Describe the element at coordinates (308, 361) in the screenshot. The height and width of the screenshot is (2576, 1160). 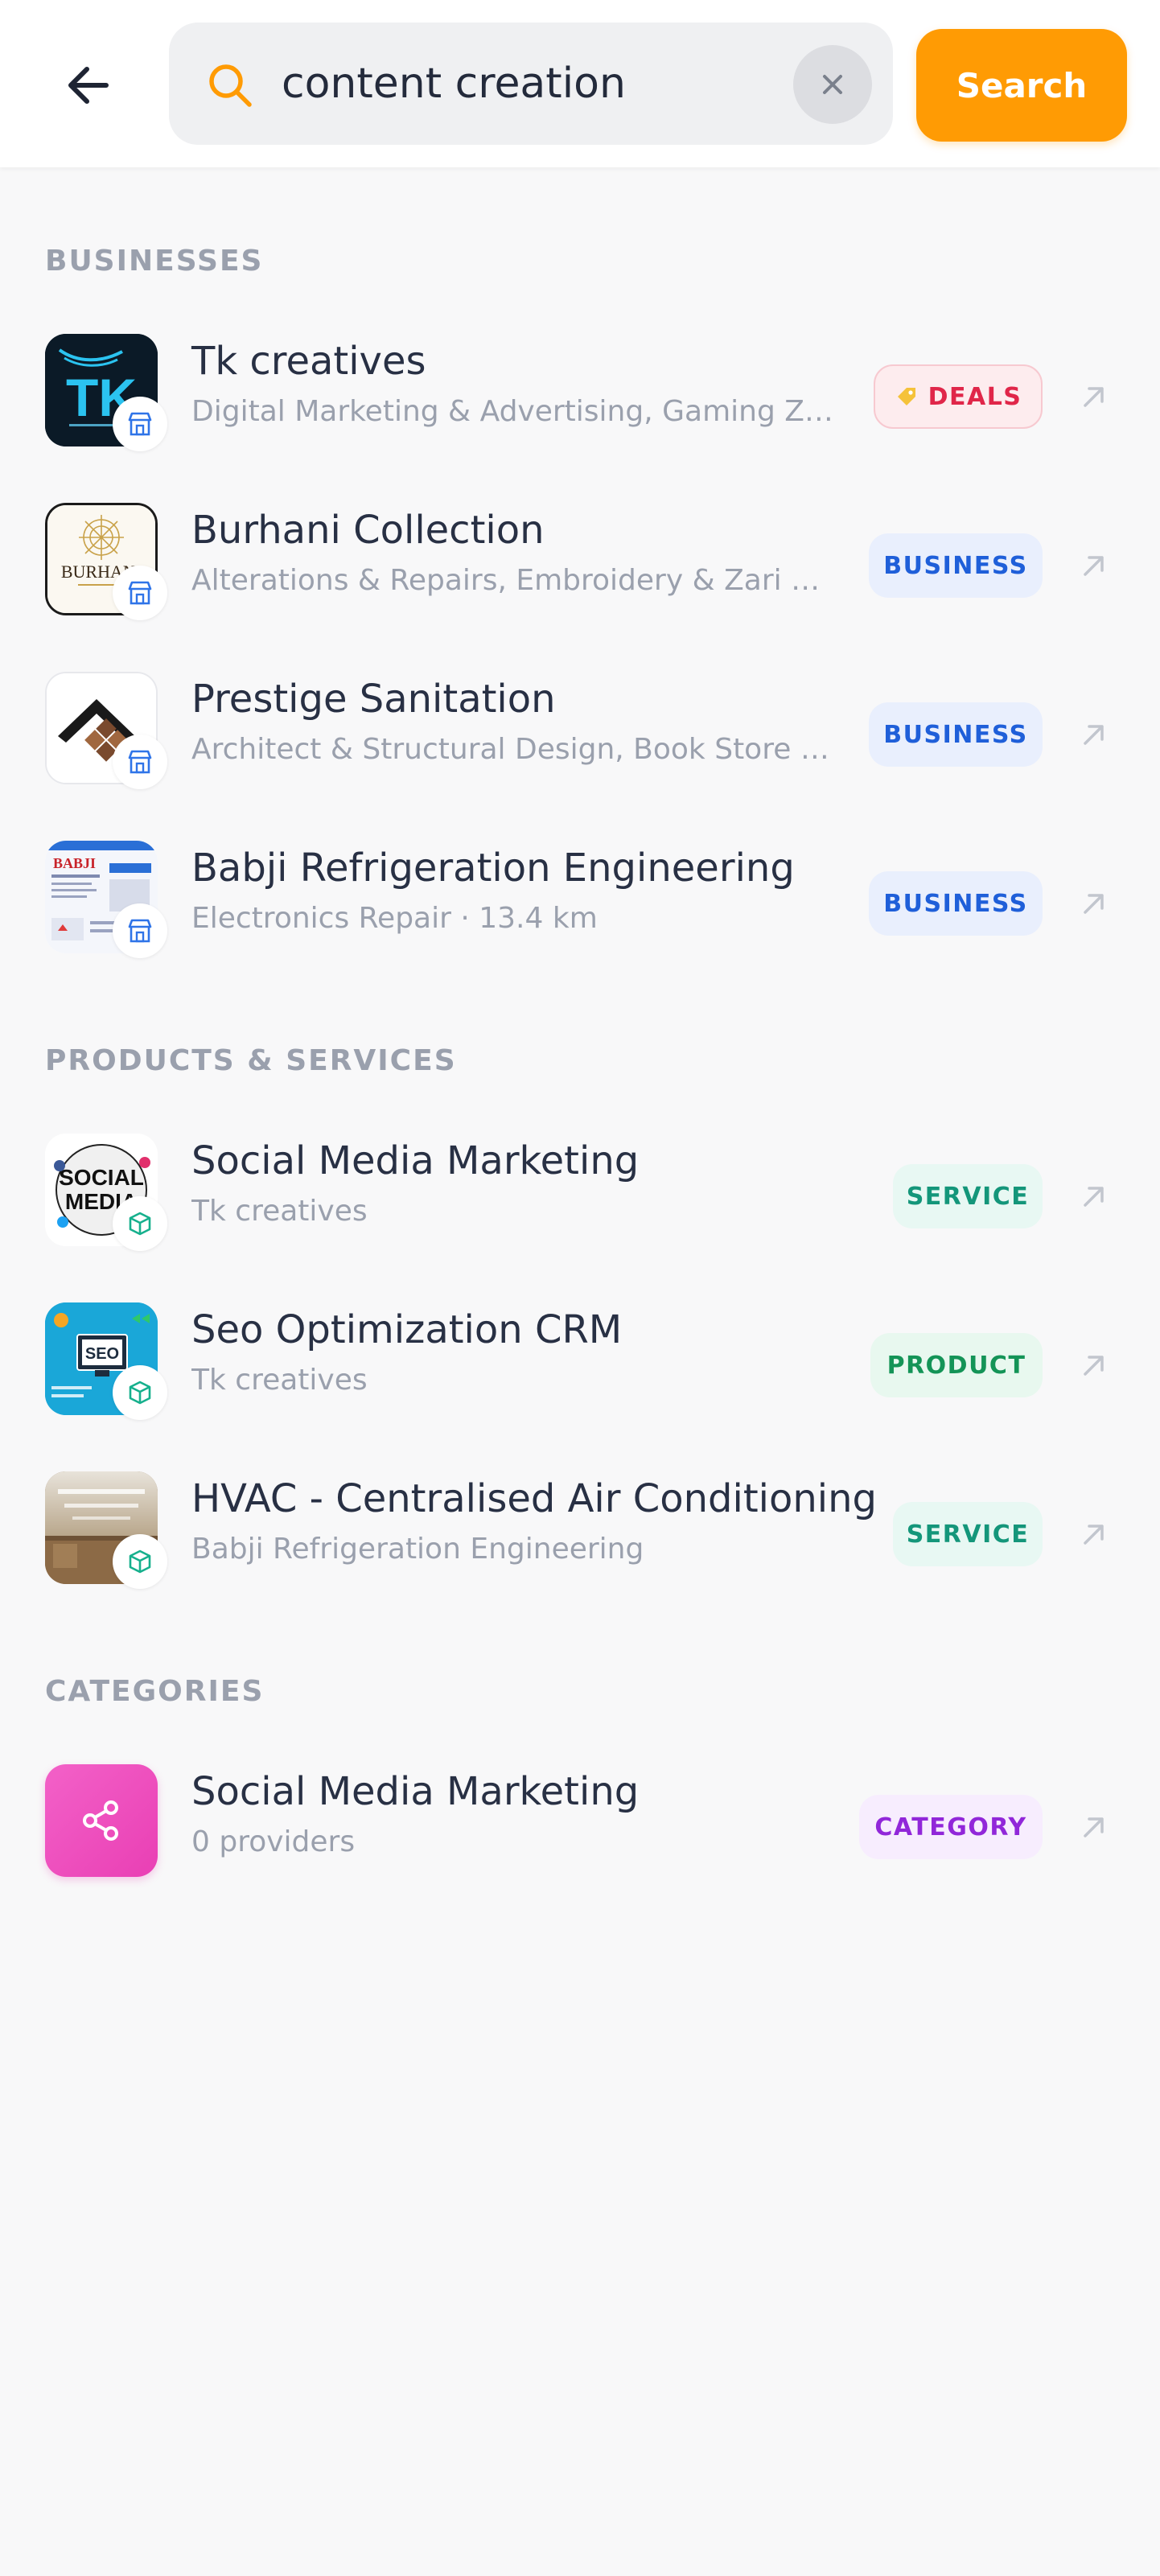
I see `business-name: Tk creatives` at that location.